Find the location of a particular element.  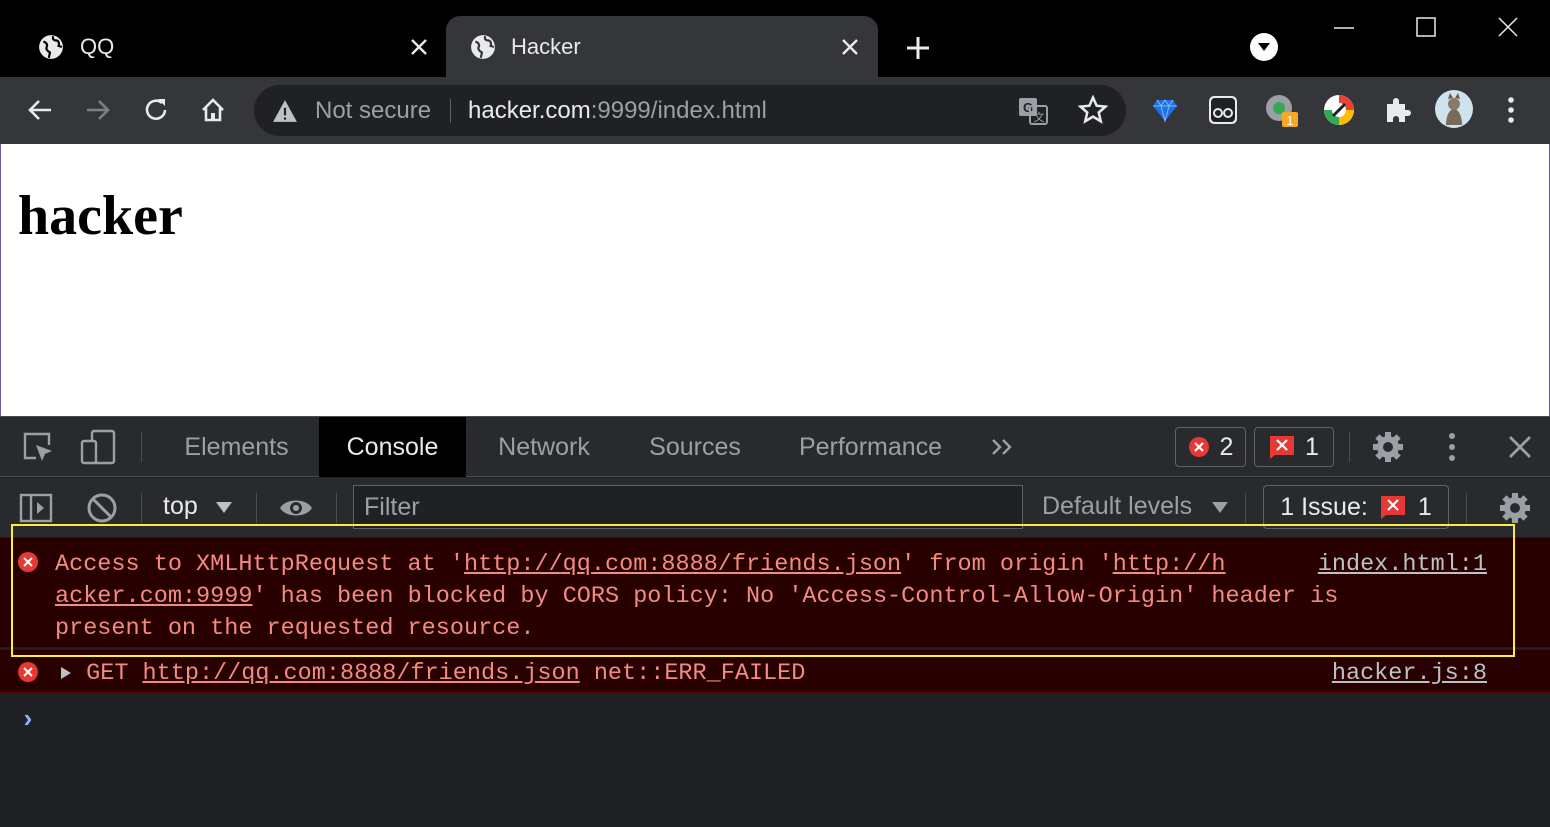

profile-avatar is located at coordinates (1454, 109).